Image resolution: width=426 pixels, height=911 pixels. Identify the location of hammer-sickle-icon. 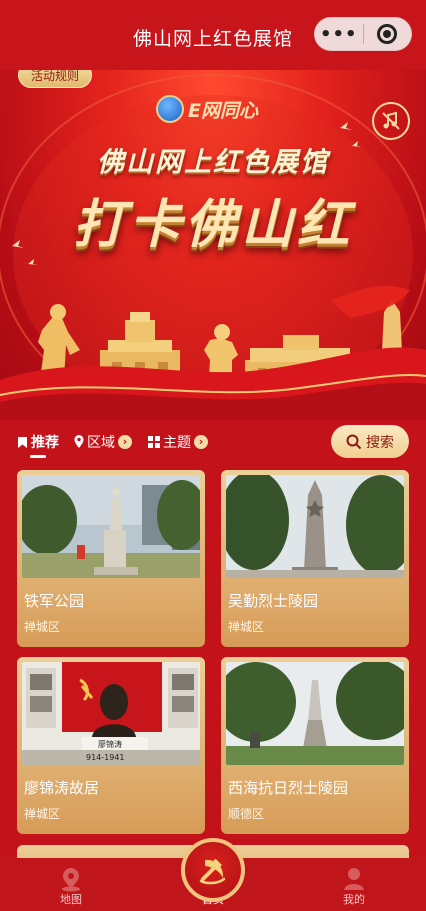
(212, 871).